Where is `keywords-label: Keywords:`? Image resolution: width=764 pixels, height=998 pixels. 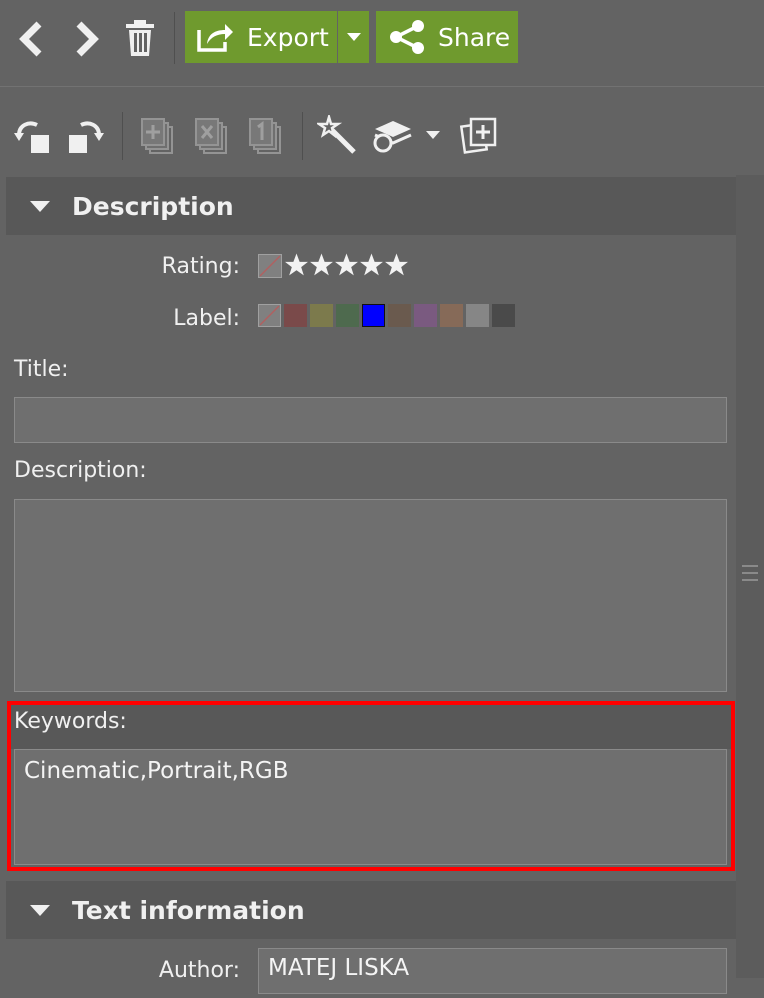
keywords-label: Keywords: is located at coordinates (70, 721).